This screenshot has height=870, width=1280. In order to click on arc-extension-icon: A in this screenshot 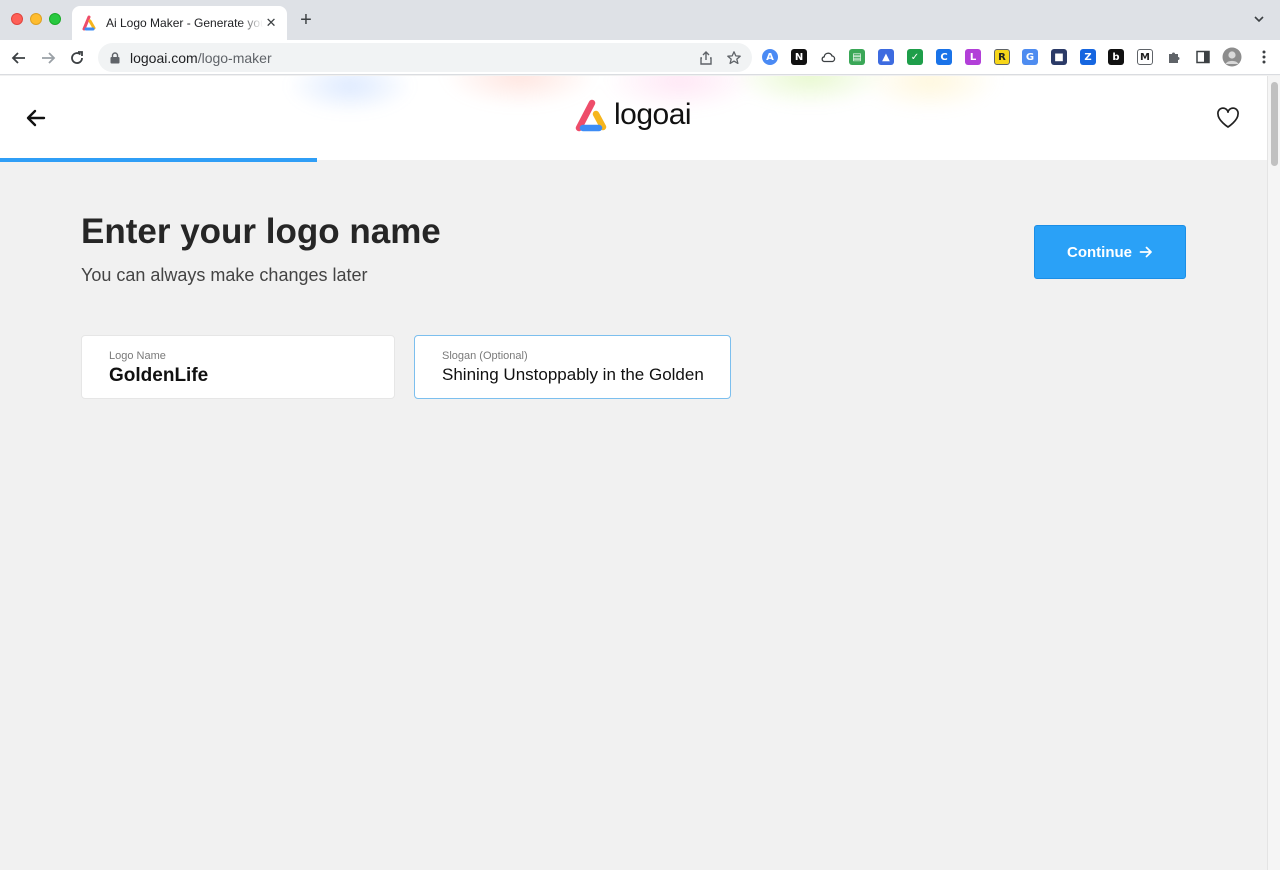, I will do `click(770, 57)`.